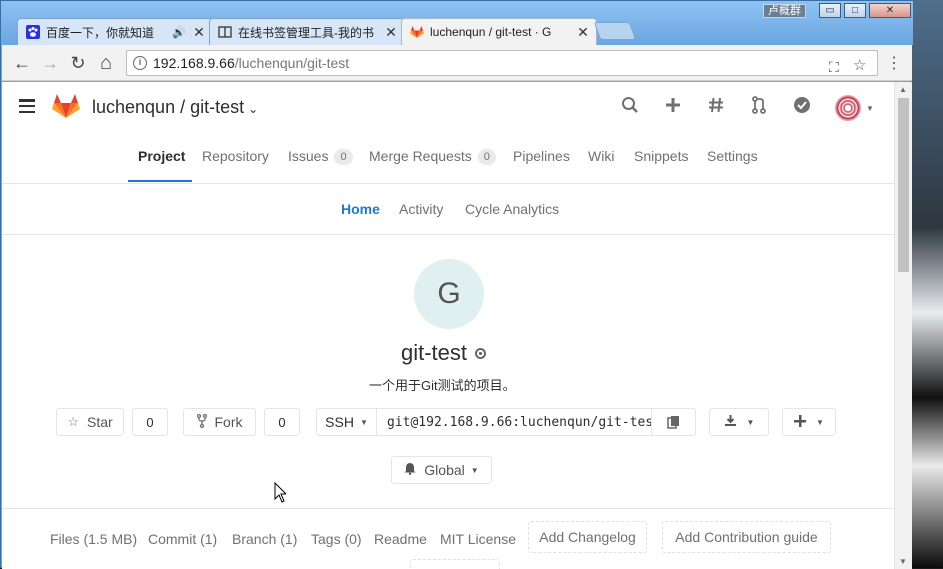 This screenshot has width=943, height=569. What do you see at coordinates (264, 539) in the screenshot?
I see `branch-link: Branch (1)` at bounding box center [264, 539].